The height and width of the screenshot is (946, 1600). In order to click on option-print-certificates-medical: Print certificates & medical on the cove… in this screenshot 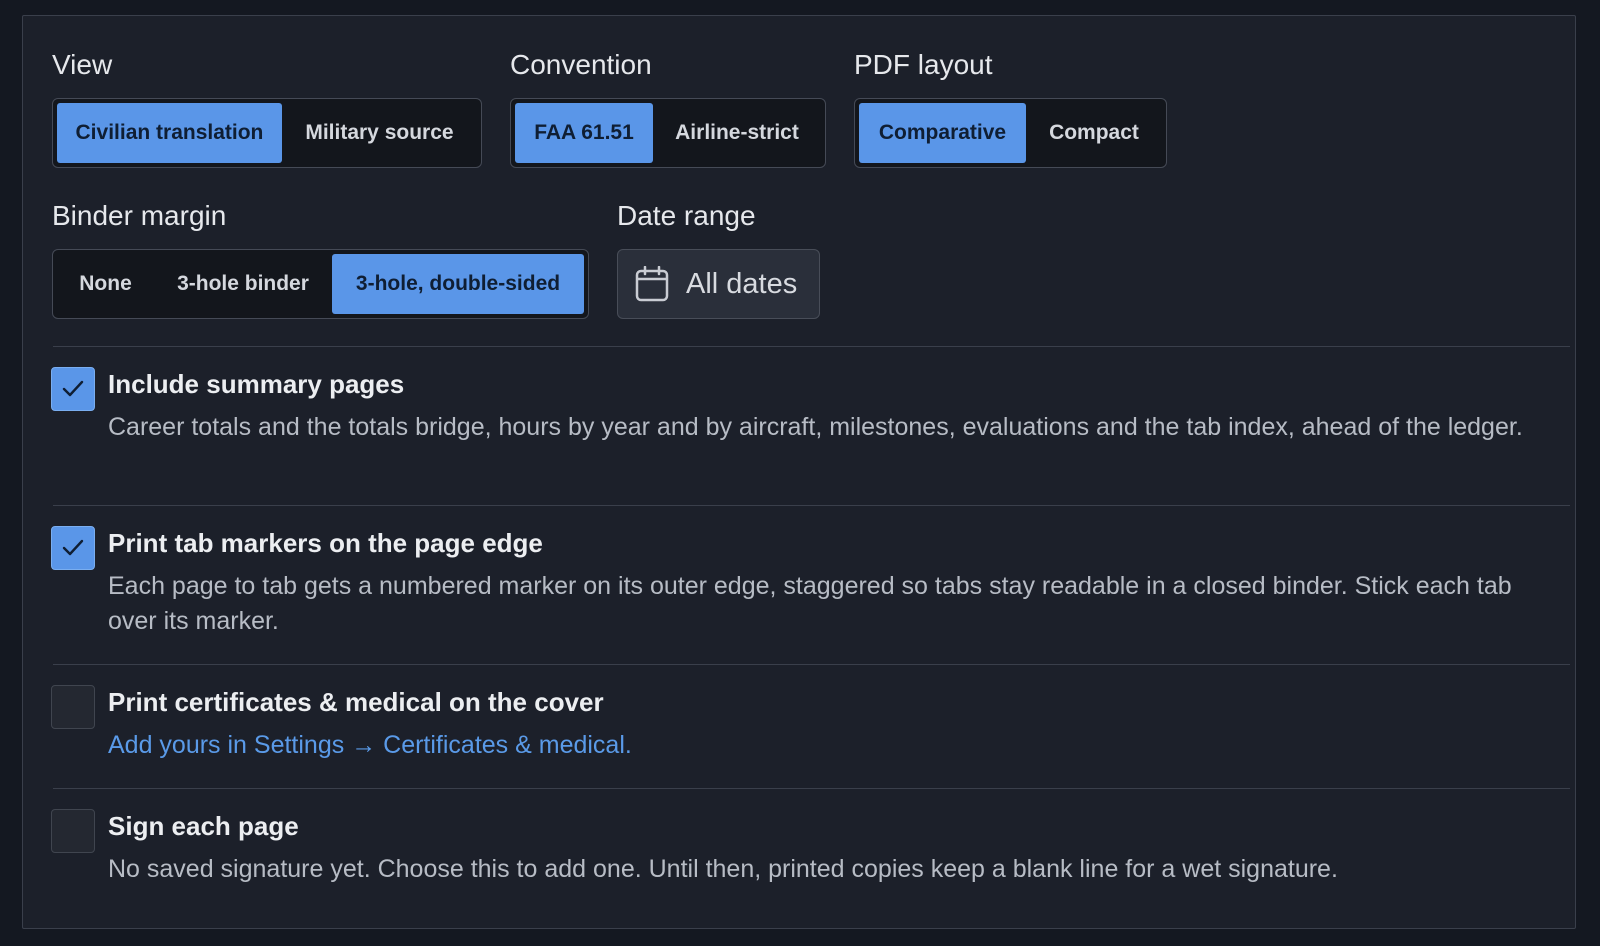, I will do `click(801, 730)`.